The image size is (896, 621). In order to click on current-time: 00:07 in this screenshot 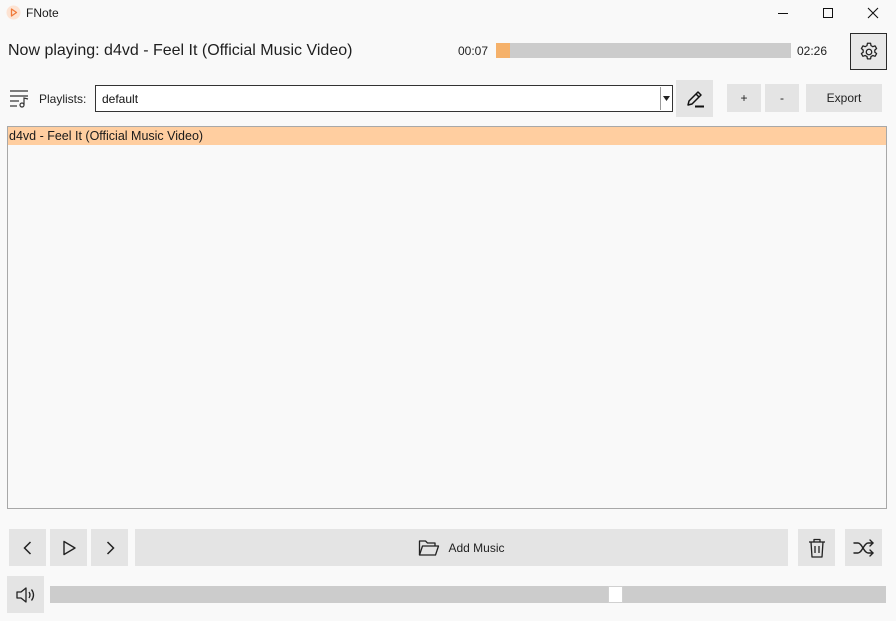, I will do `click(473, 51)`.